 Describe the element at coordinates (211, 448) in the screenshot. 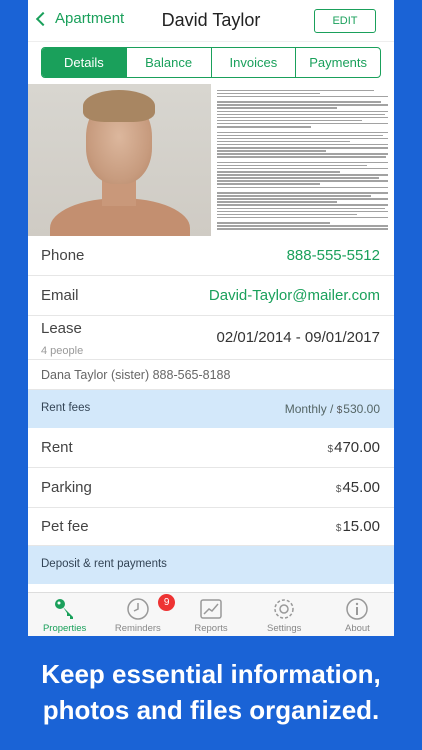

I see `fee-row-rent: Rent $470.00` at that location.